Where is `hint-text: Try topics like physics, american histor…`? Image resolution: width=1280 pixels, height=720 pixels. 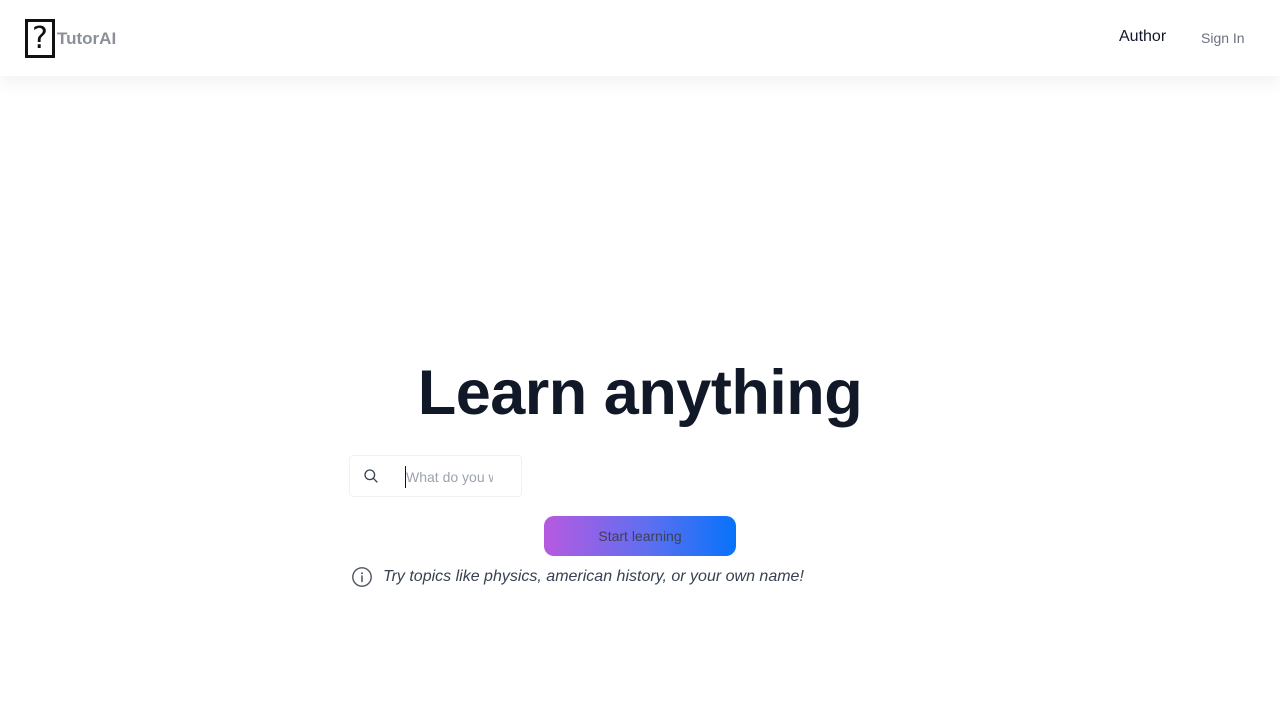 hint-text: Try topics like physics, american histor… is located at coordinates (593, 576).